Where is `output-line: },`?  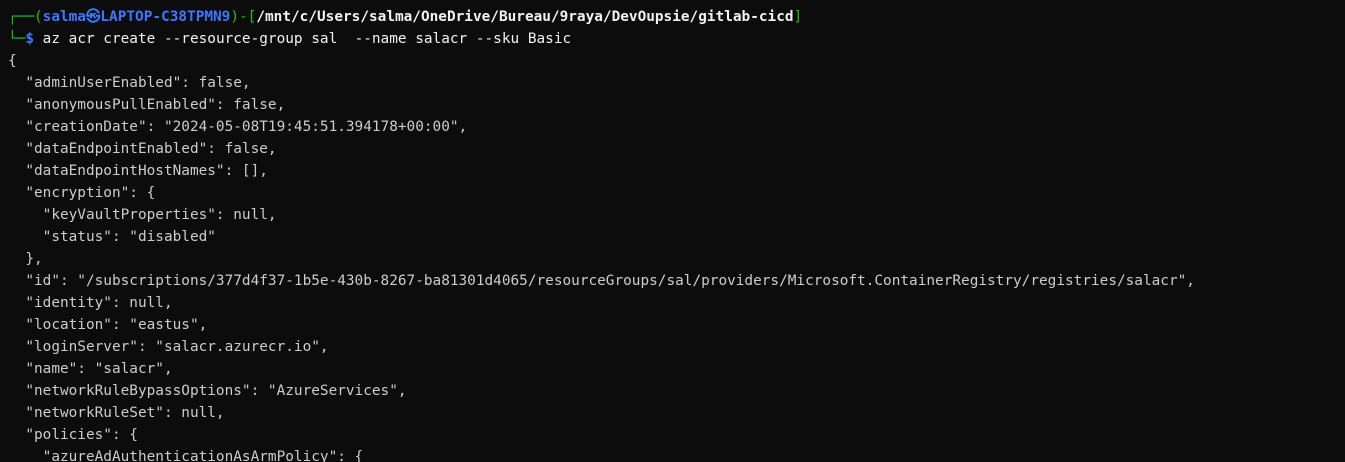
output-line: }, is located at coordinates (25, 259).